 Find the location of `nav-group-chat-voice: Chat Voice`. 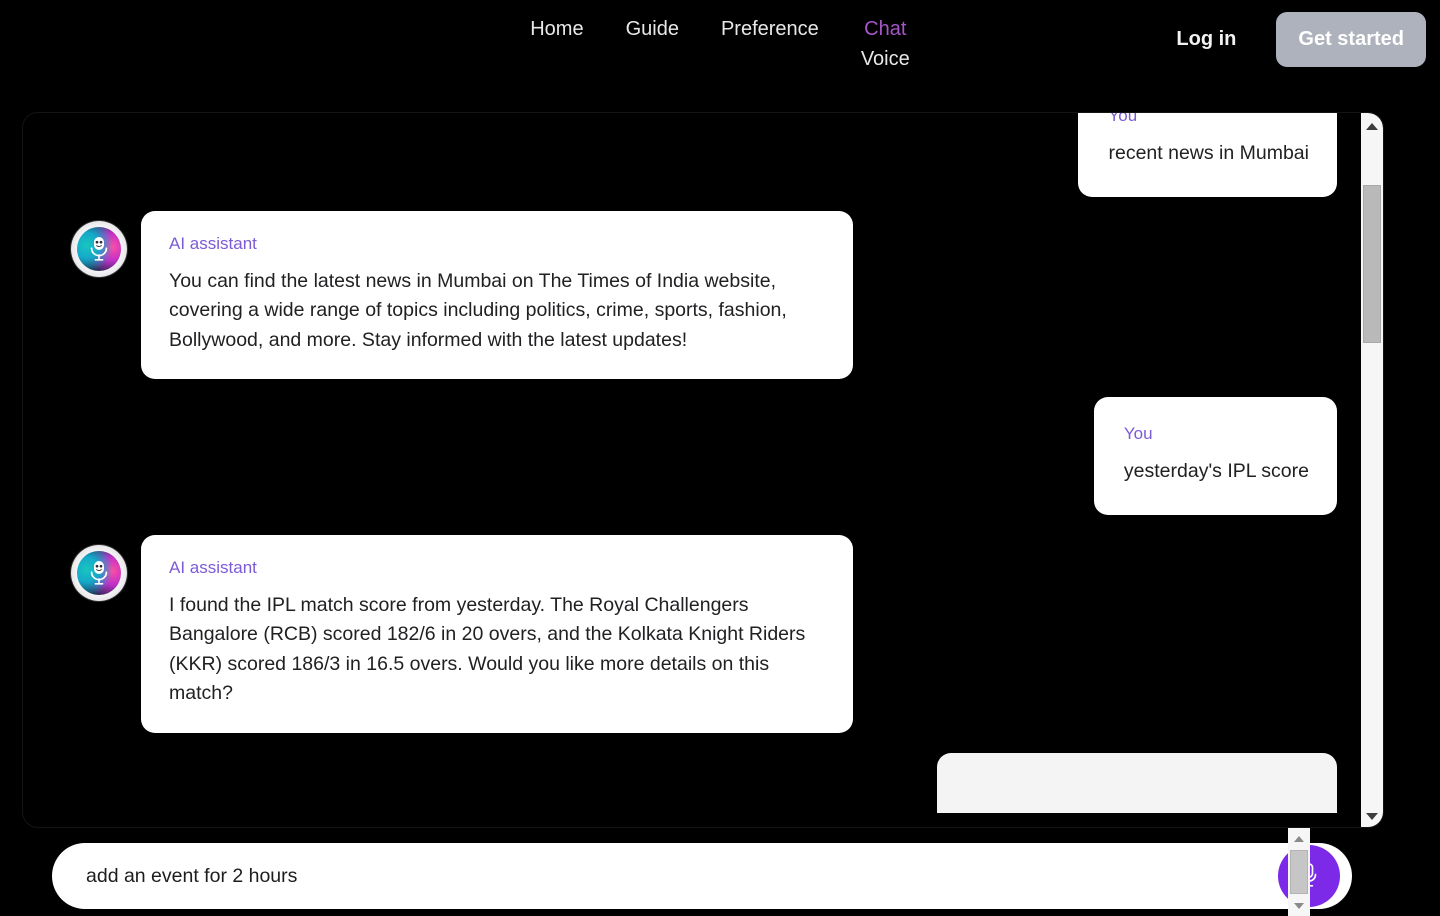

nav-group-chat-voice: Chat Voice is located at coordinates (885, 44).